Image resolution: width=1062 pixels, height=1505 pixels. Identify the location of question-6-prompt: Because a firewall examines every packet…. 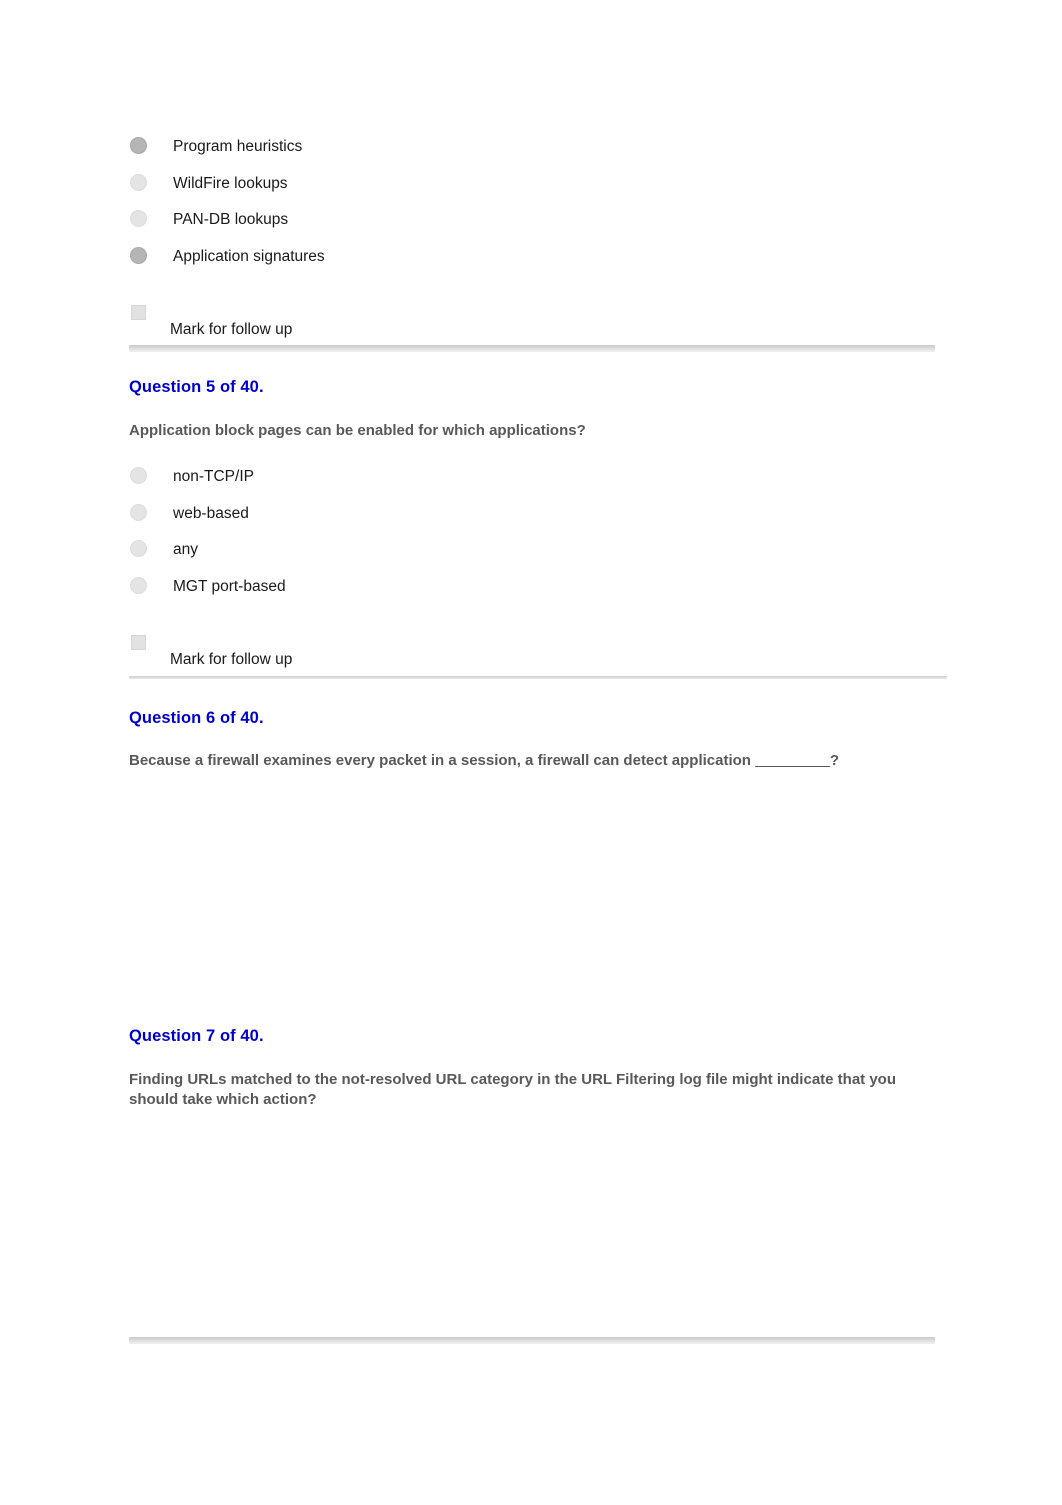
(529, 761).